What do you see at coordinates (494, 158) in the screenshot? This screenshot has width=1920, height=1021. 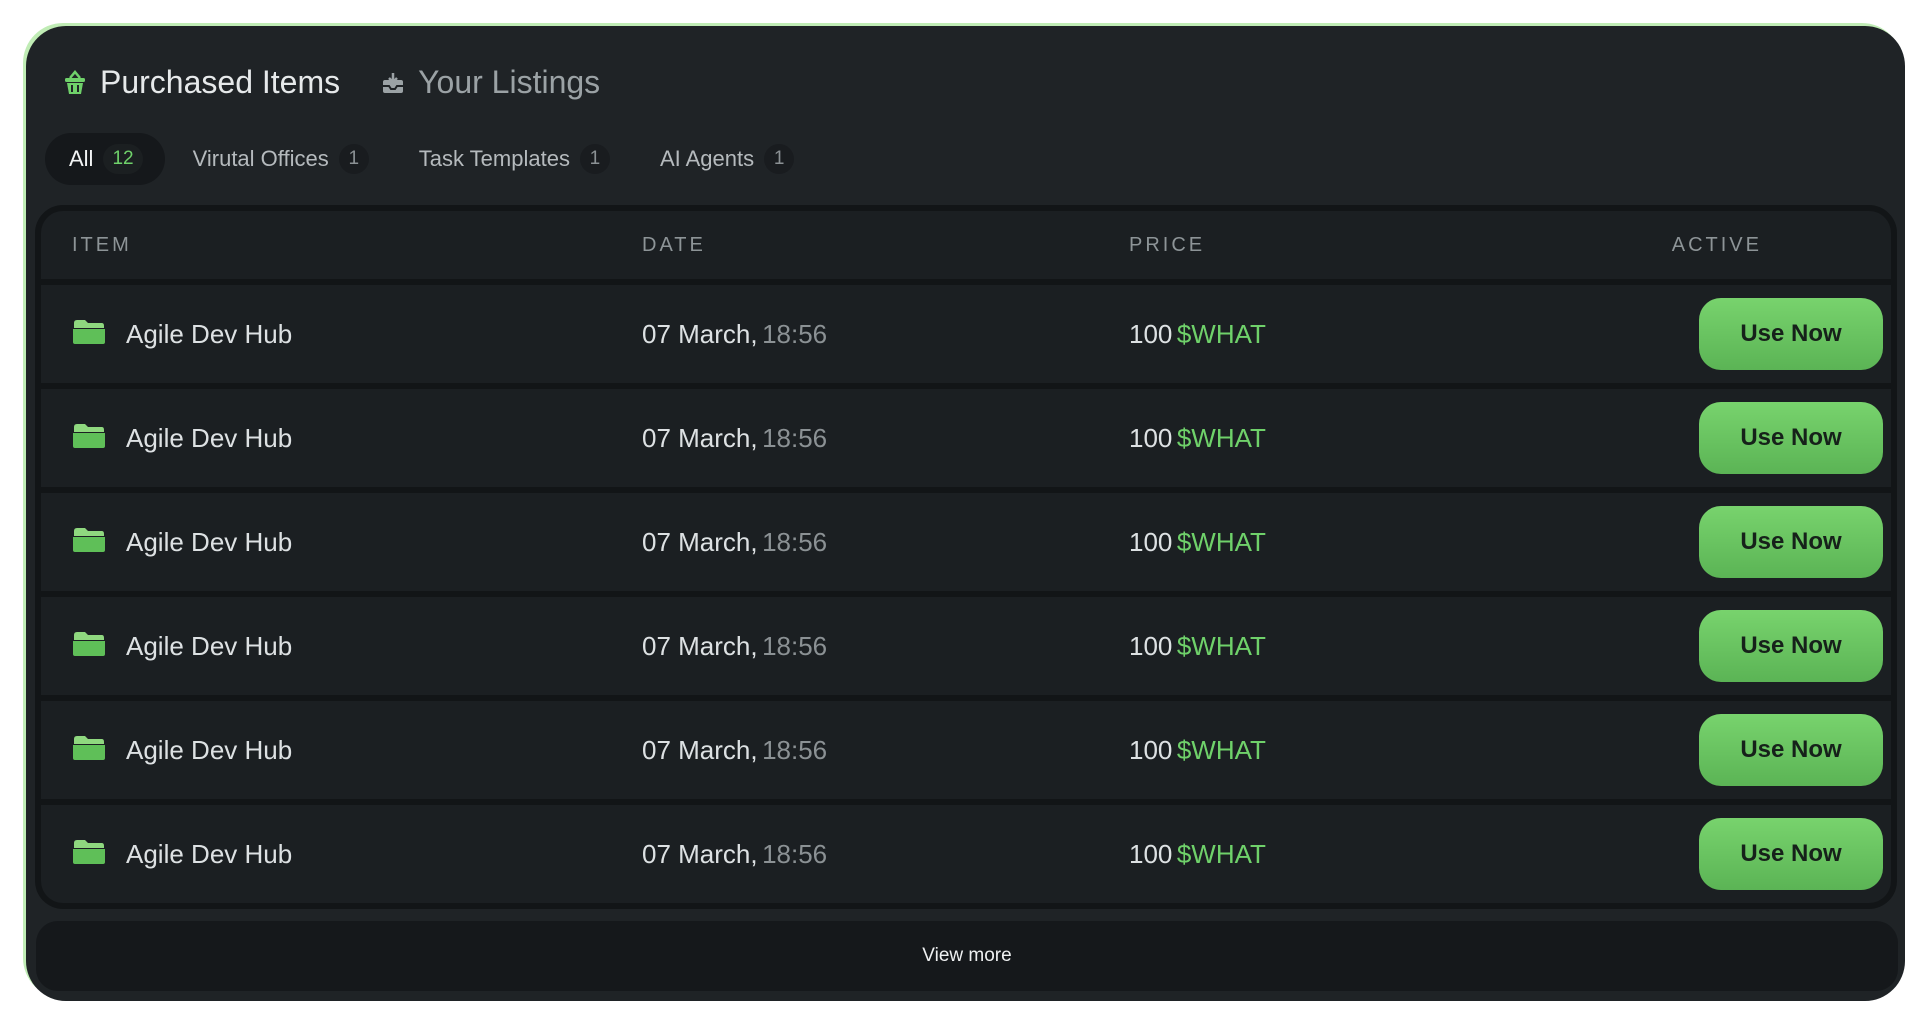 I see `filter-label: Task Templates` at bounding box center [494, 158].